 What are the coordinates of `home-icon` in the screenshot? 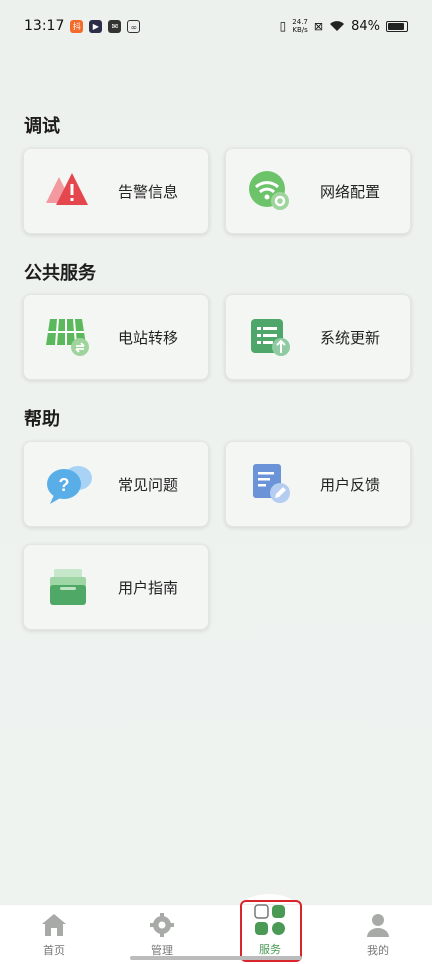 It's located at (54, 924).